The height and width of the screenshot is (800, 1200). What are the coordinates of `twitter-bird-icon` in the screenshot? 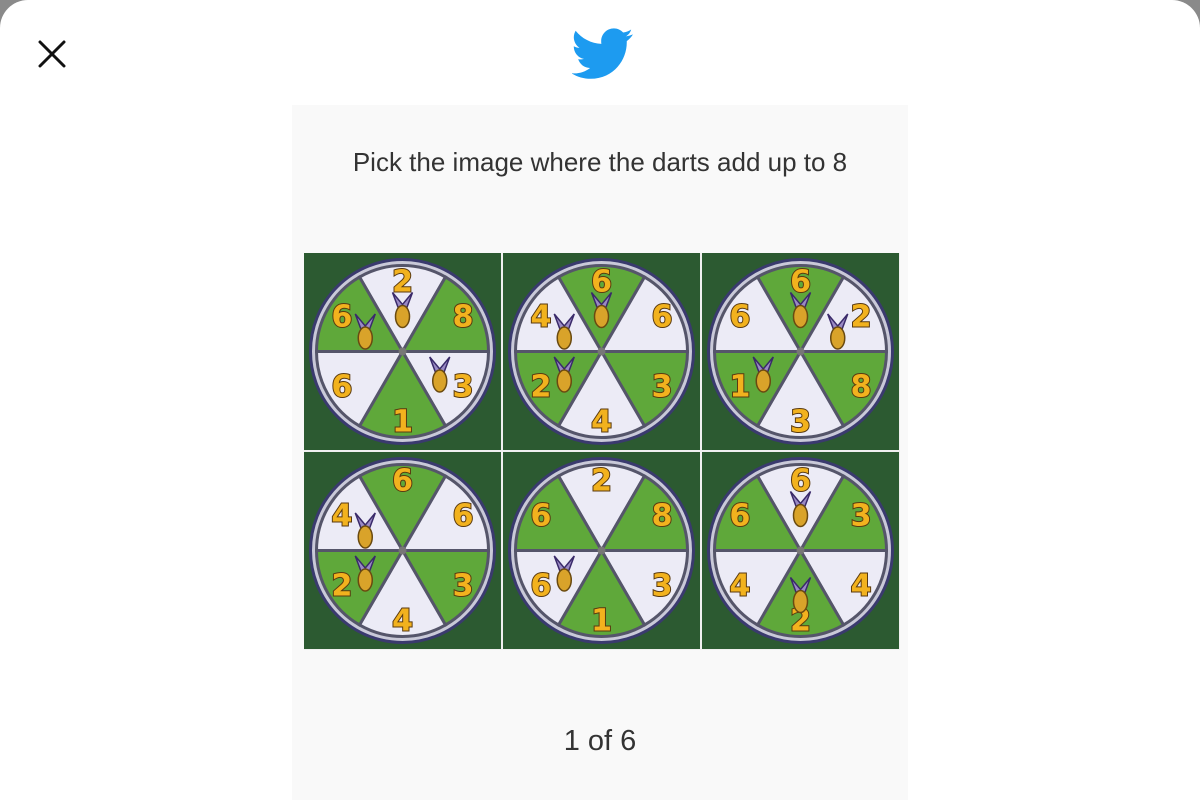 It's located at (602, 53).